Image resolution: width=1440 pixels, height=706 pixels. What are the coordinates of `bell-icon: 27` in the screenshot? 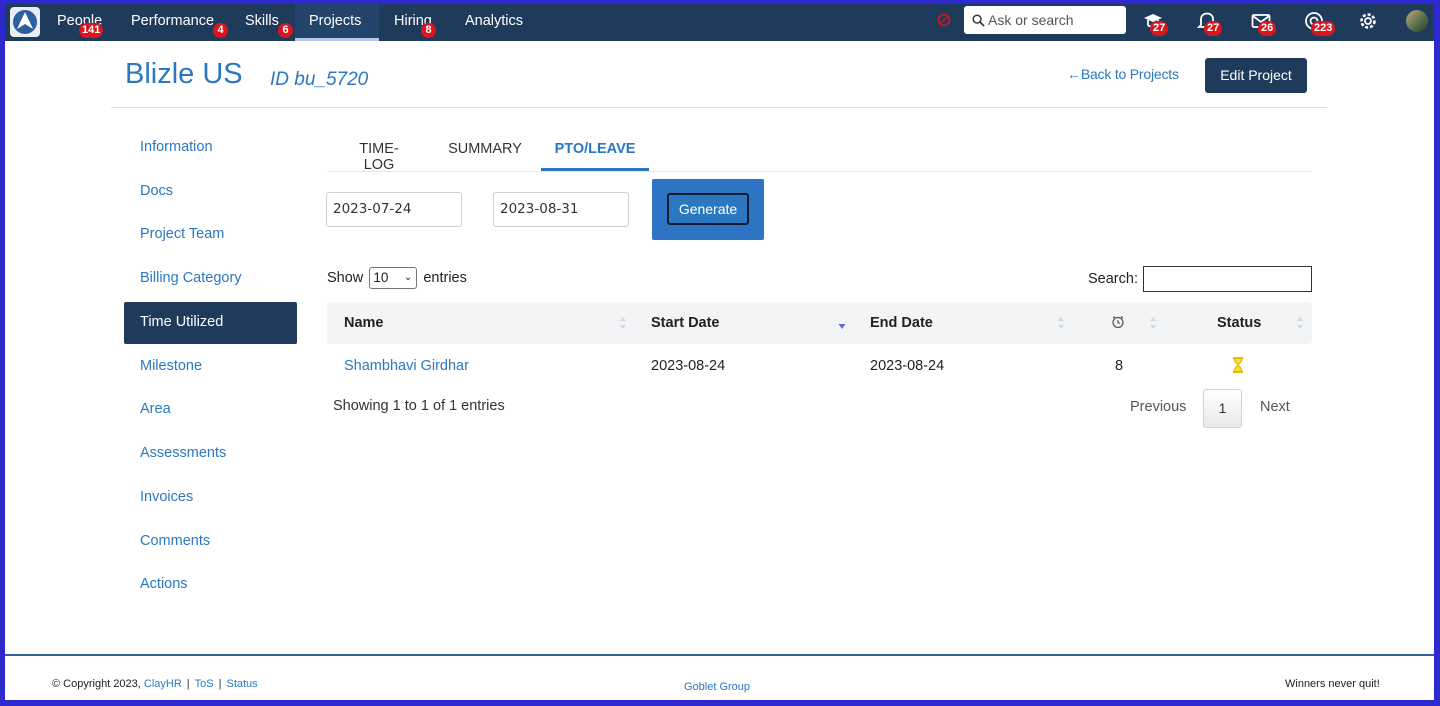 It's located at (1209, 23).